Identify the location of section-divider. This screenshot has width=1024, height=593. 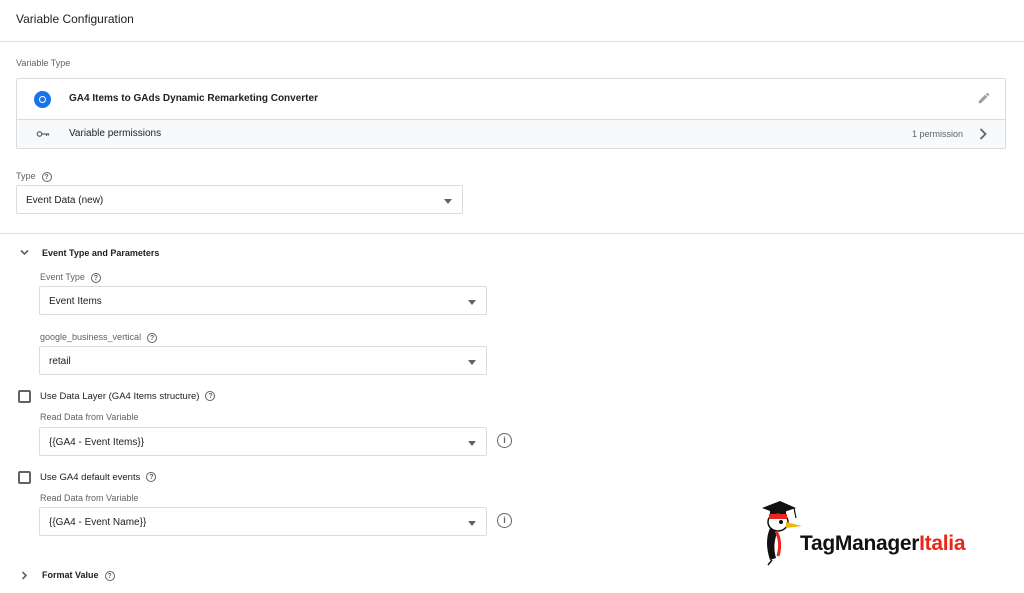
(512, 233).